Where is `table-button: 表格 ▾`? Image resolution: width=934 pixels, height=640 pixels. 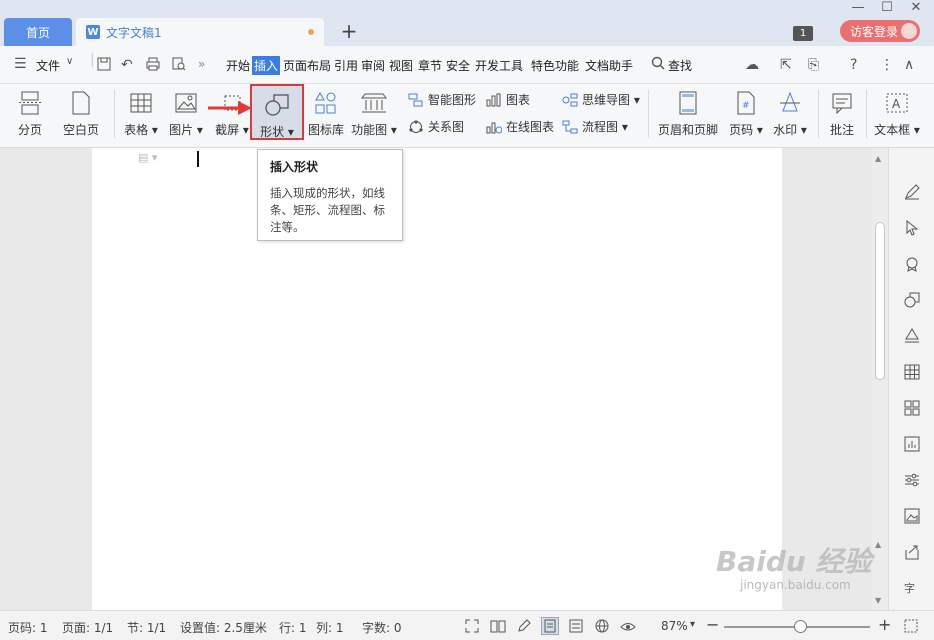 table-button: 表格 ▾ is located at coordinates (141, 113).